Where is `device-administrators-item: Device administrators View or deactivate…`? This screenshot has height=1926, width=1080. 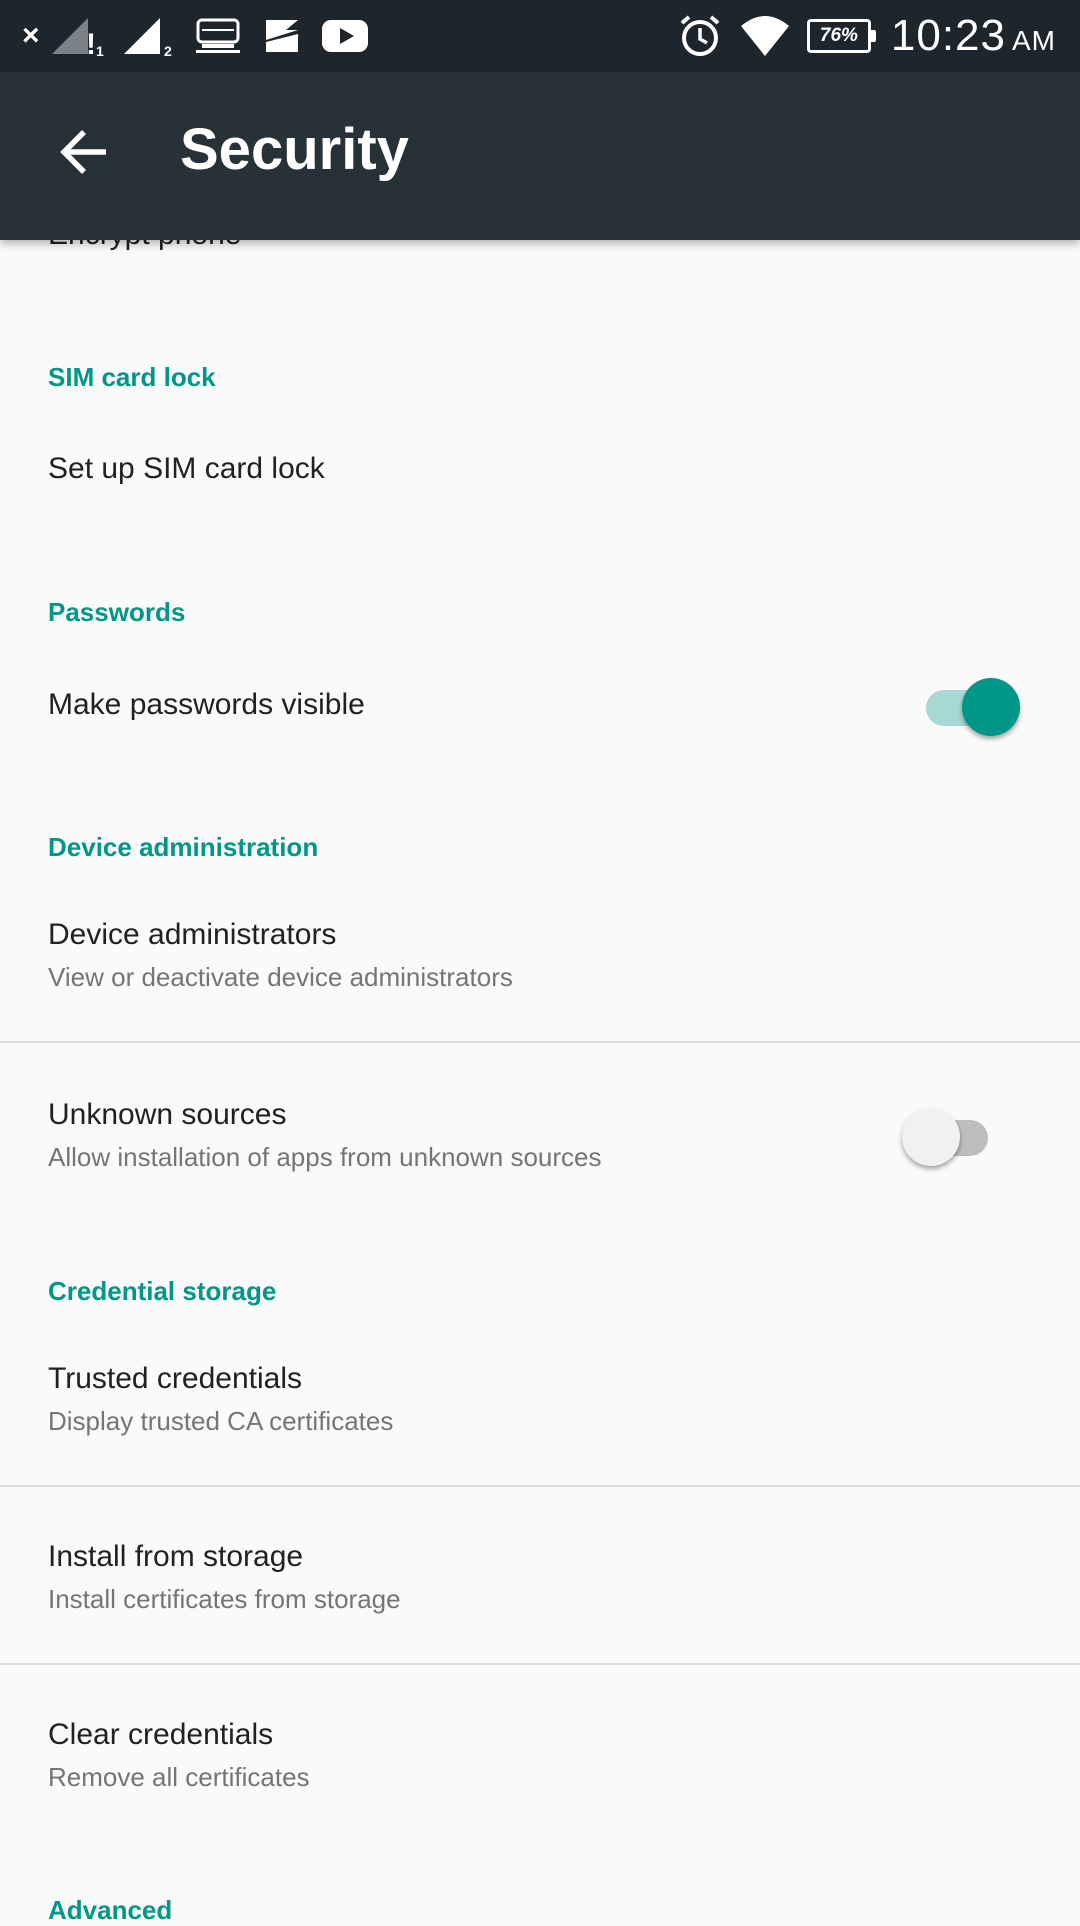 device-administrators-item: Device administrators View or deactivate… is located at coordinates (540, 965).